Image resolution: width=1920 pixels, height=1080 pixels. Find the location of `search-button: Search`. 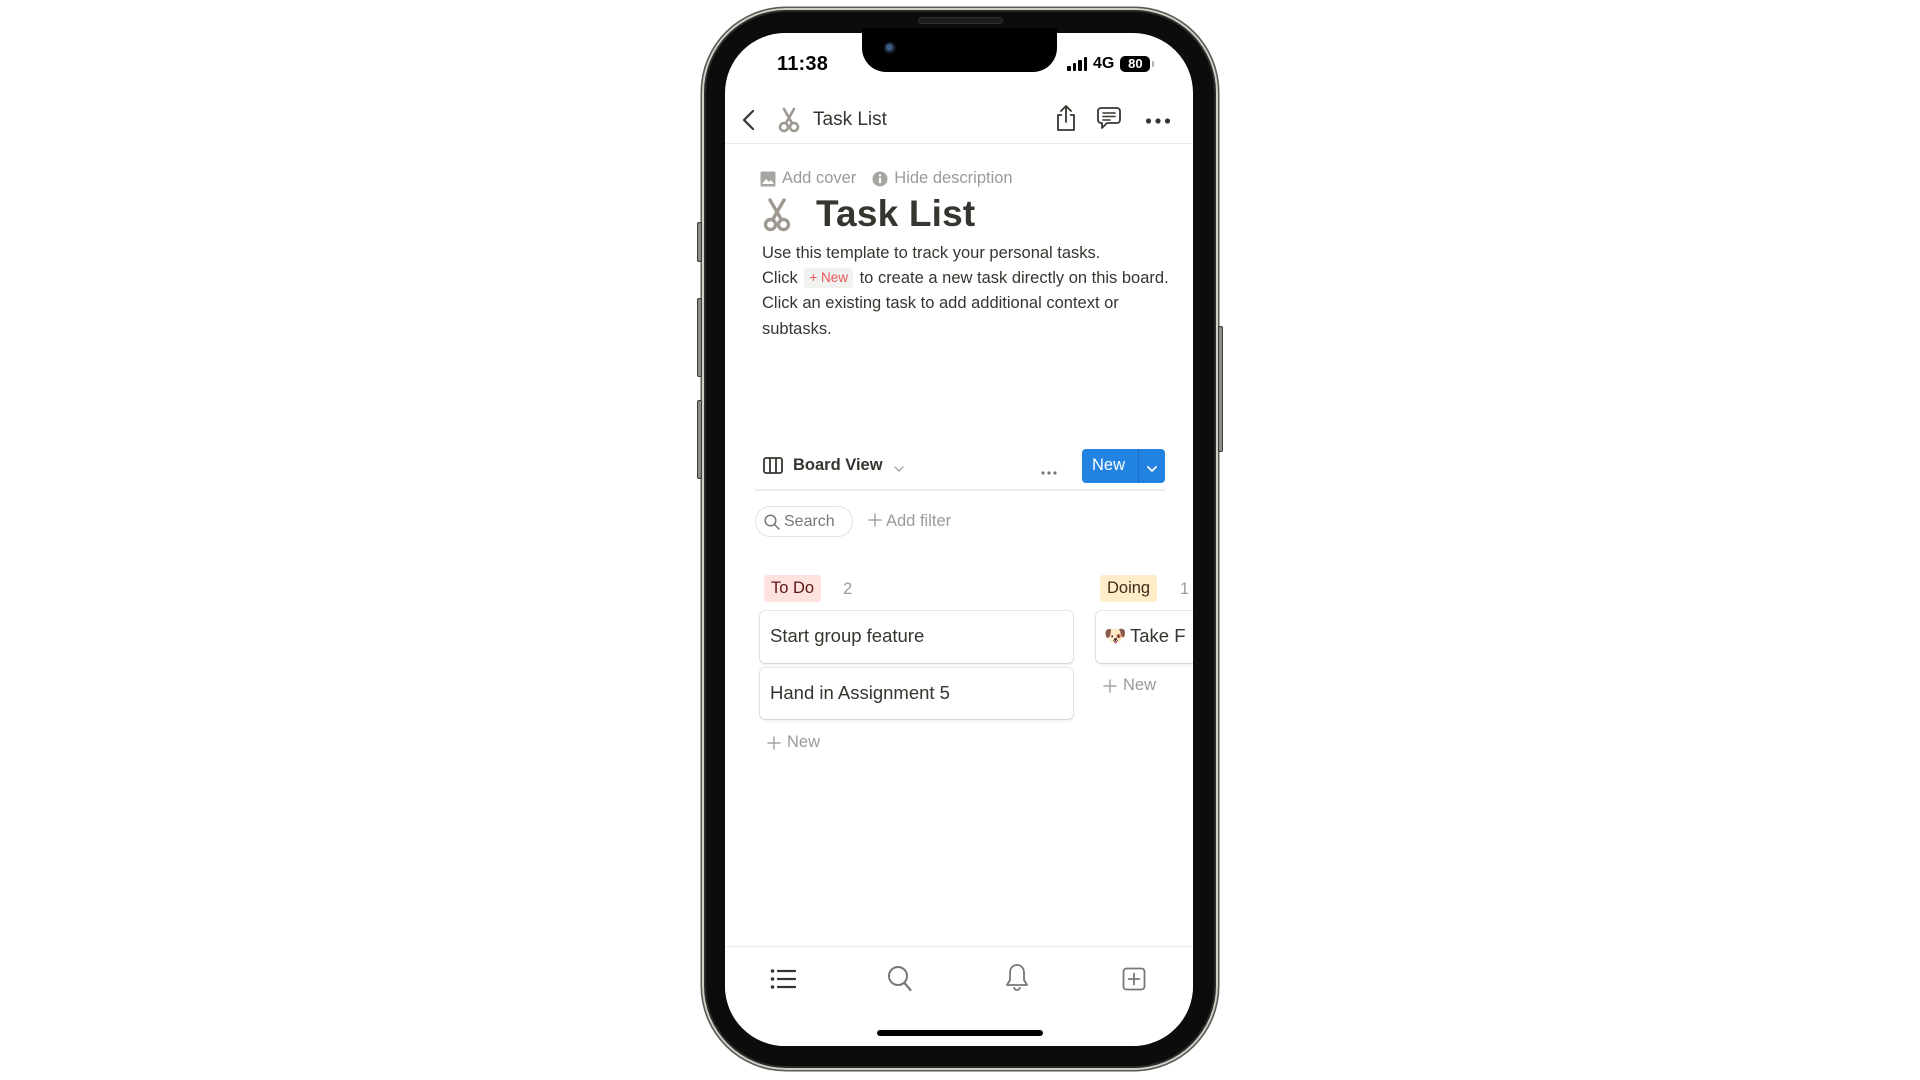

search-button: Search is located at coordinates (804, 521).